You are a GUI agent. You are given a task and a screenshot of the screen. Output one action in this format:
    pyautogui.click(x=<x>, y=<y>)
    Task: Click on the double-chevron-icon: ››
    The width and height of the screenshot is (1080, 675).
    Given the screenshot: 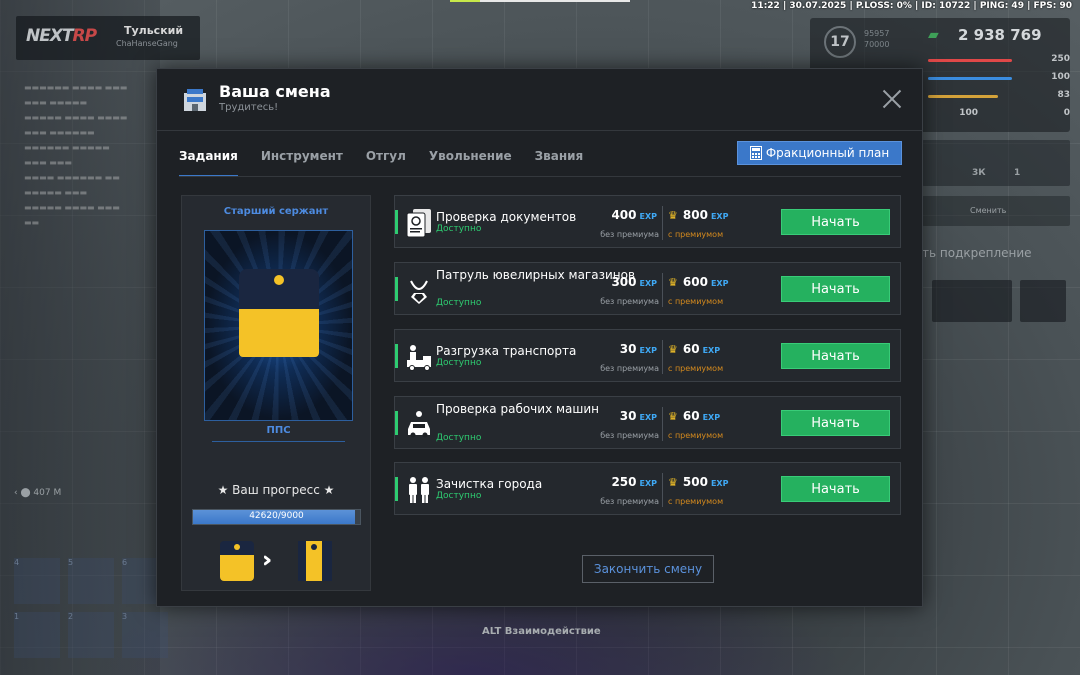 What is the action you would take?
    pyautogui.click(x=267, y=560)
    